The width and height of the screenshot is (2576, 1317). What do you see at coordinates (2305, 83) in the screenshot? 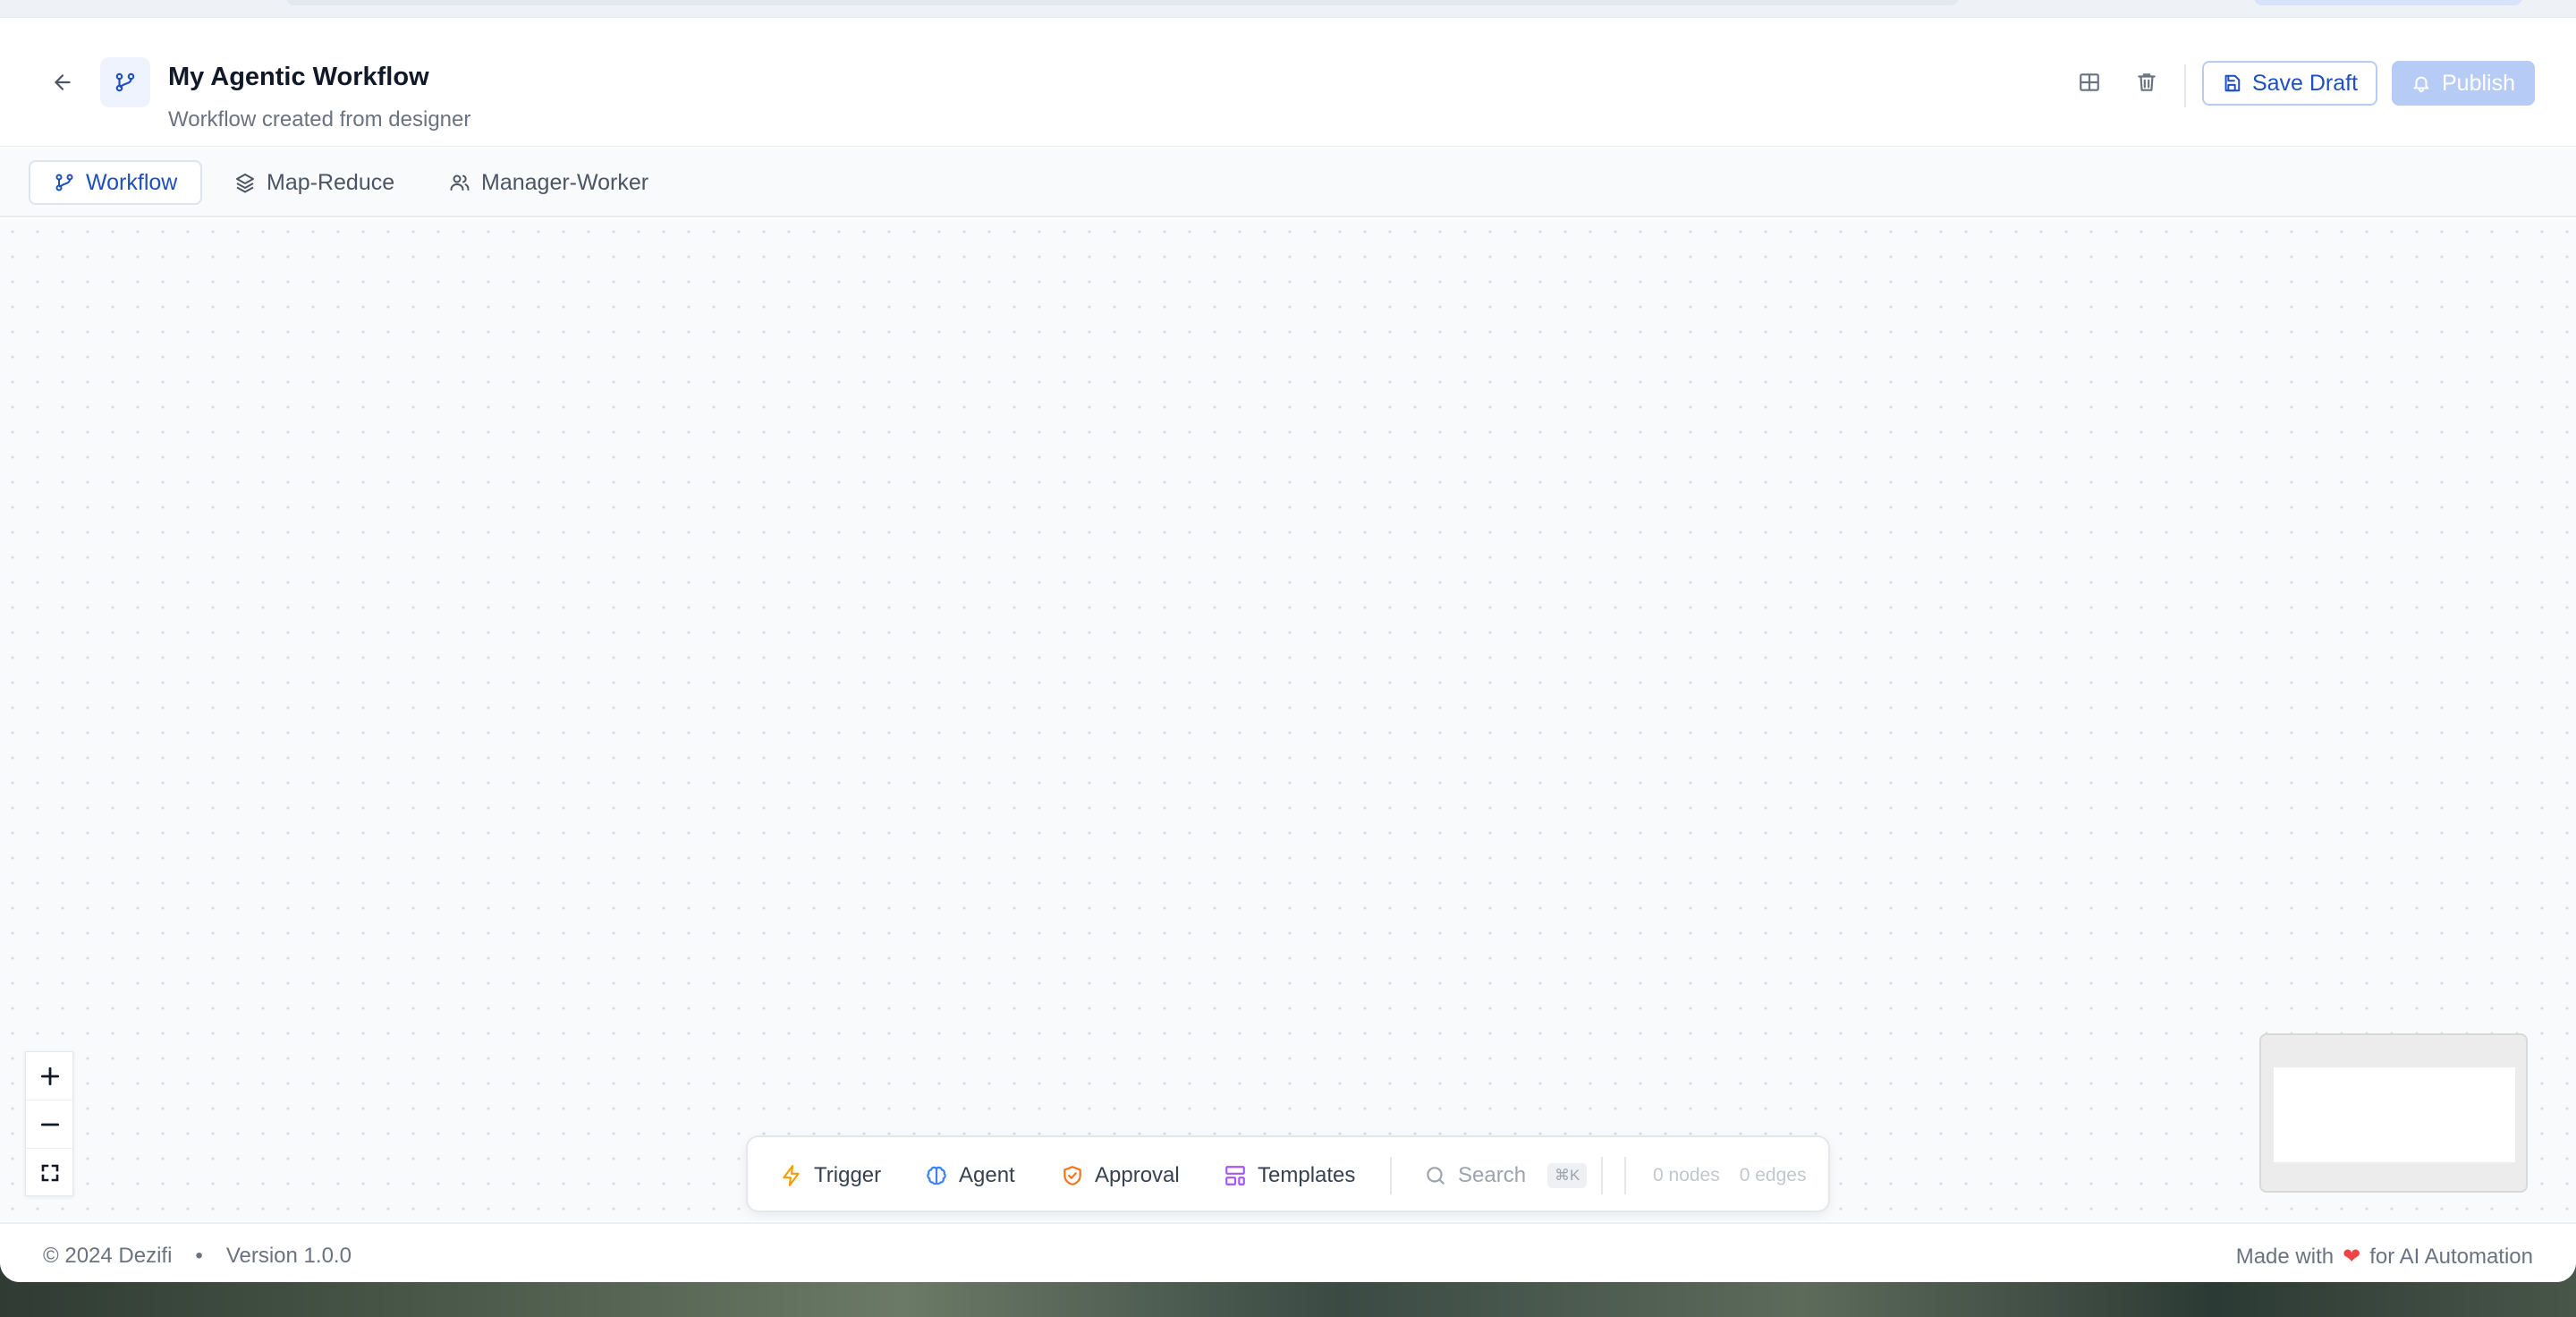
I see `save-draft-label: Save Draft` at bounding box center [2305, 83].